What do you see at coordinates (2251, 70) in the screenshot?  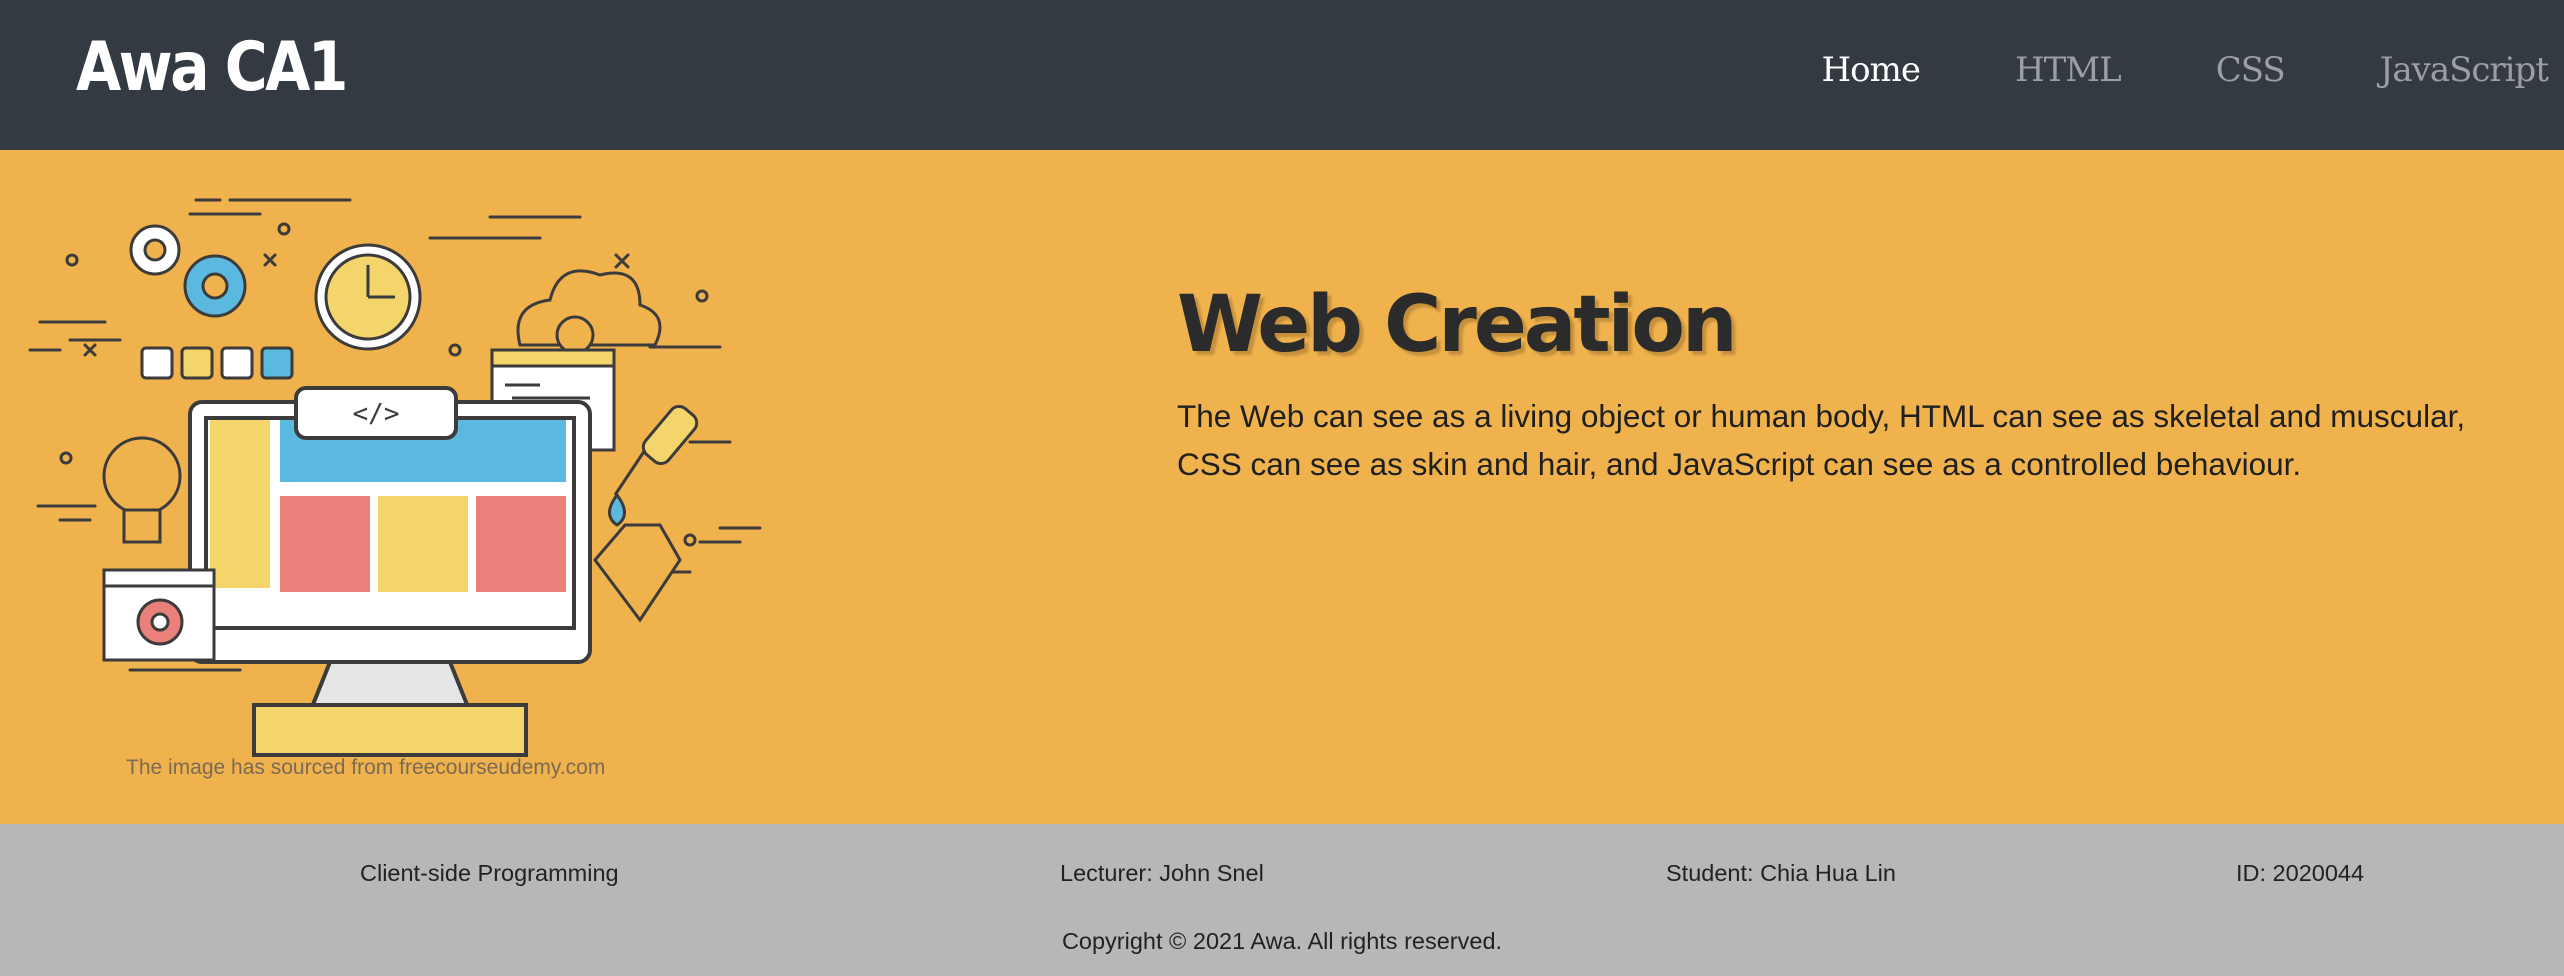 I see `nav-css-link: CSS` at bounding box center [2251, 70].